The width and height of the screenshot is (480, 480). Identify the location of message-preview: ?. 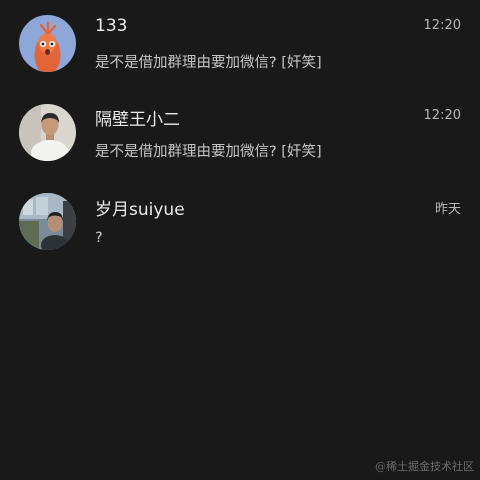
(99, 238).